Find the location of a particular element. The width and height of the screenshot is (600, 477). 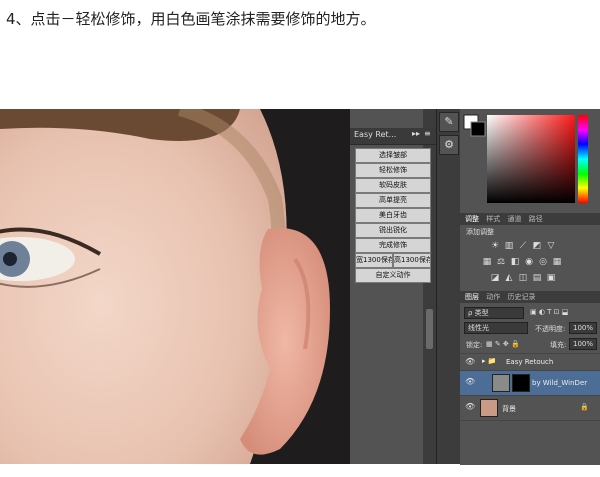

lock-icon: 🔒 is located at coordinates (584, 407).